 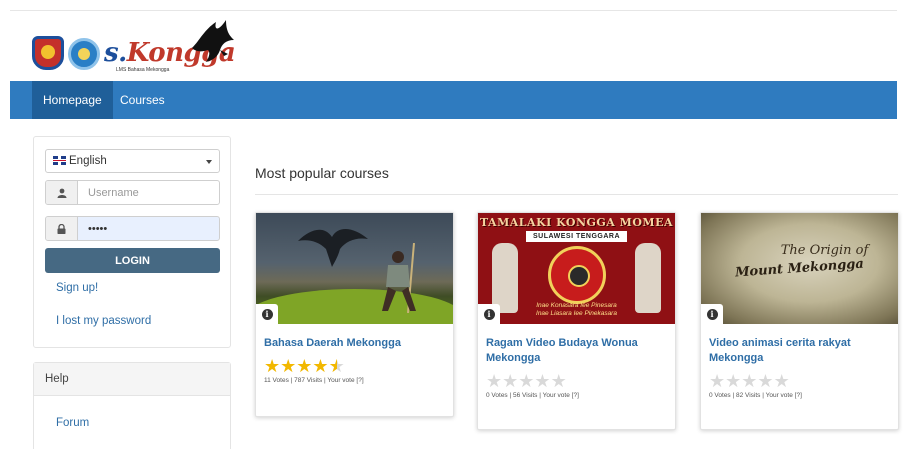 I want to click on course-thumbnail: The Origin of Mount Mekongga i, so click(x=799, y=268).